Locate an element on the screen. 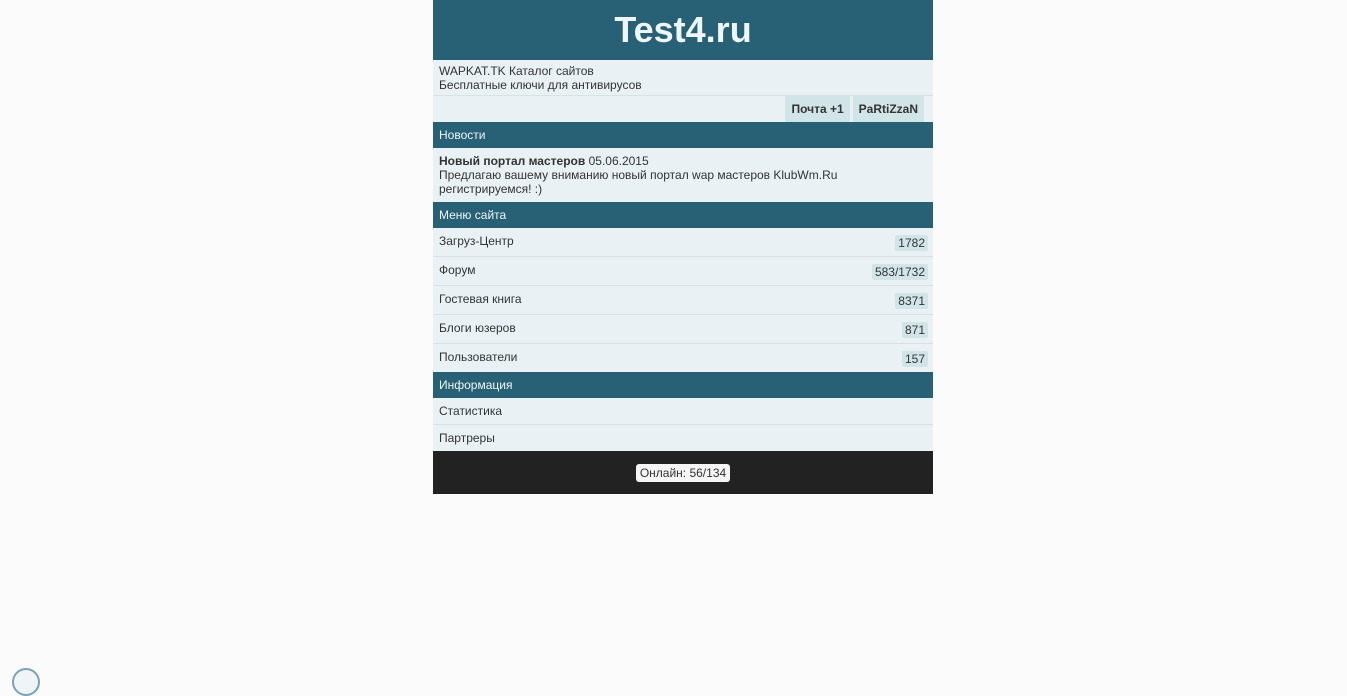  menu-item-count: 8371 is located at coordinates (911, 301).